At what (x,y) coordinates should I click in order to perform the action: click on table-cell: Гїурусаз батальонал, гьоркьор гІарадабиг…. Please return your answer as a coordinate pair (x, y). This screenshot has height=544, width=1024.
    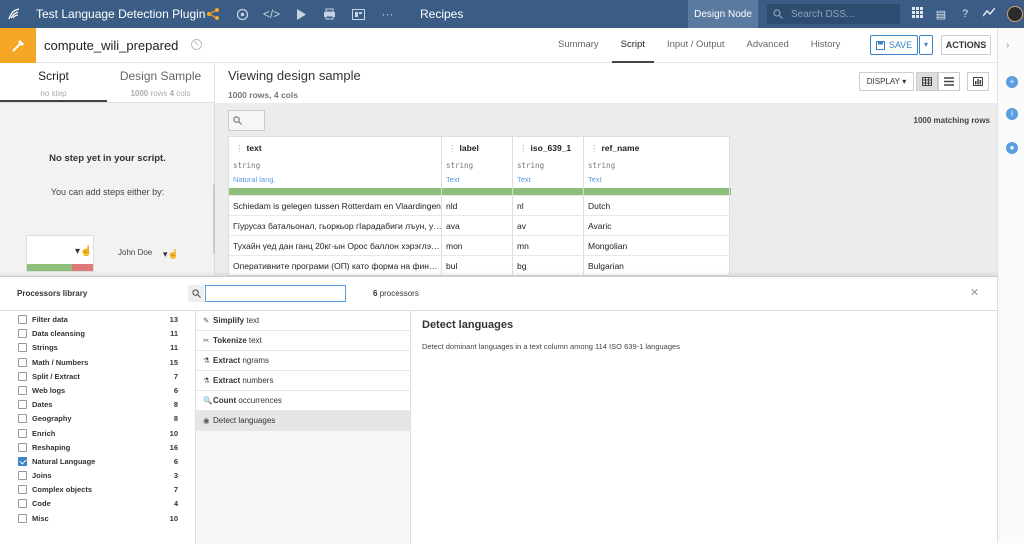
    Looking at the image, I should click on (335, 225).